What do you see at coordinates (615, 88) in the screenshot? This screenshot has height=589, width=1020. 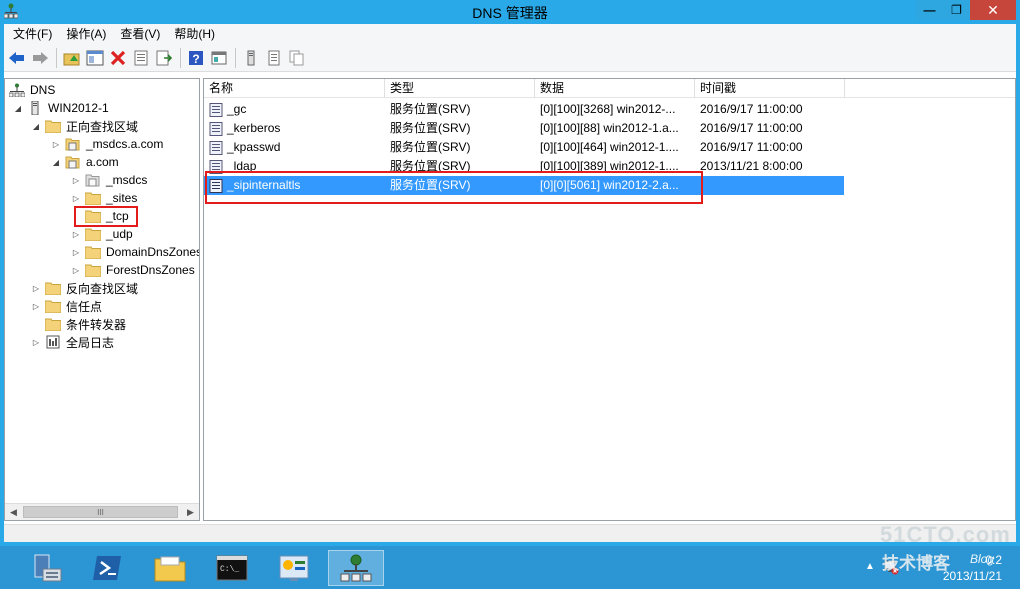 I see `column-header-data: 数据` at bounding box center [615, 88].